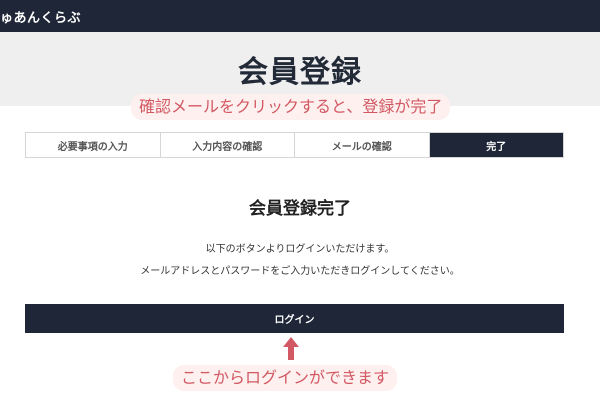  Describe the element at coordinates (362, 145) in the screenshot. I see `step-email-check: メールの確認` at that location.